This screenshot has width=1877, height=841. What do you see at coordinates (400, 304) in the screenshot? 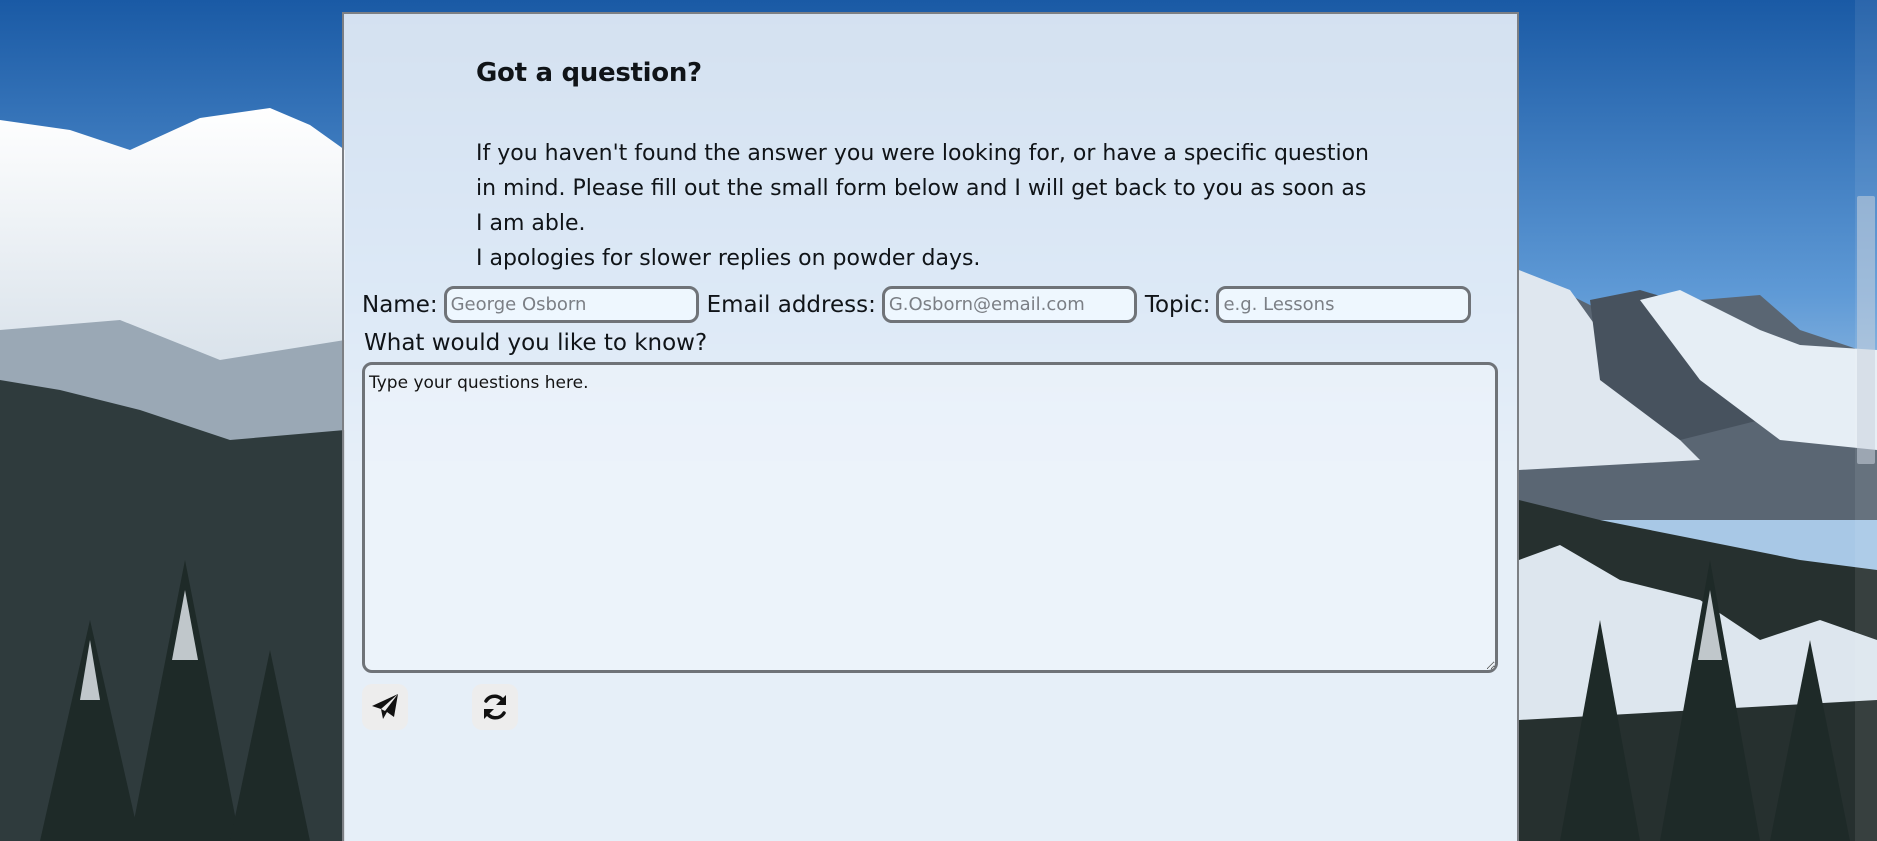
I see `name-label: Name:` at bounding box center [400, 304].